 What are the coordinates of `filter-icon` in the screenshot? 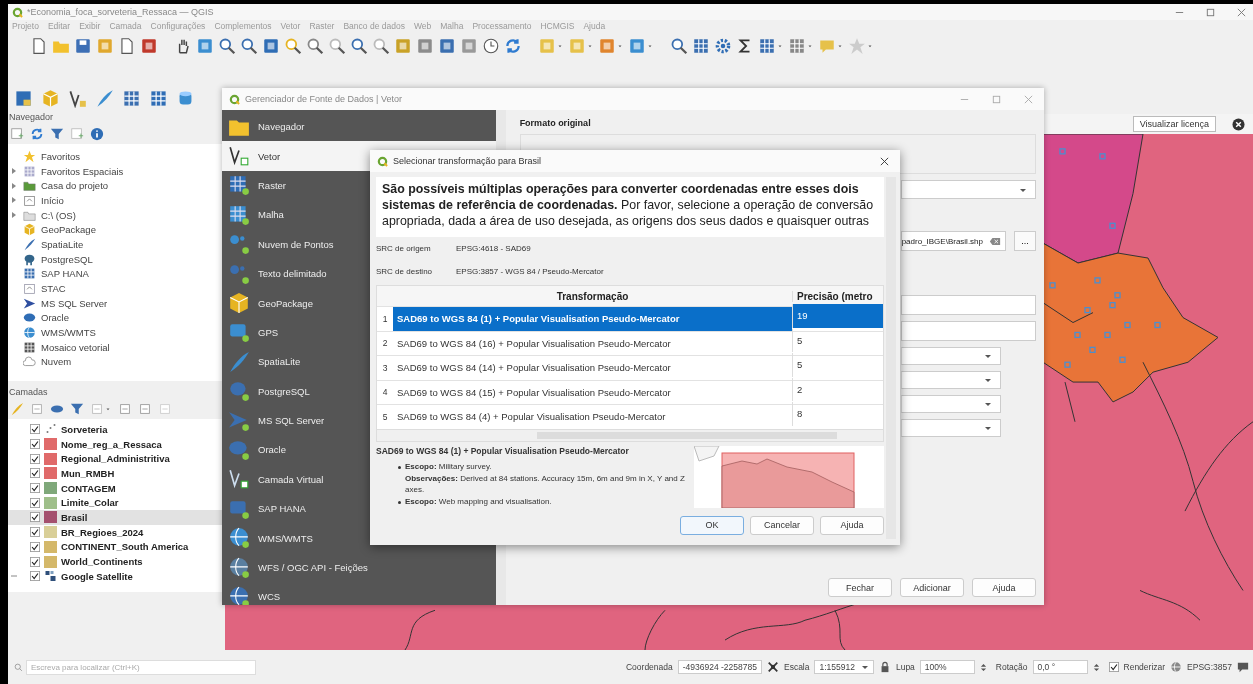 It's located at (57, 134).